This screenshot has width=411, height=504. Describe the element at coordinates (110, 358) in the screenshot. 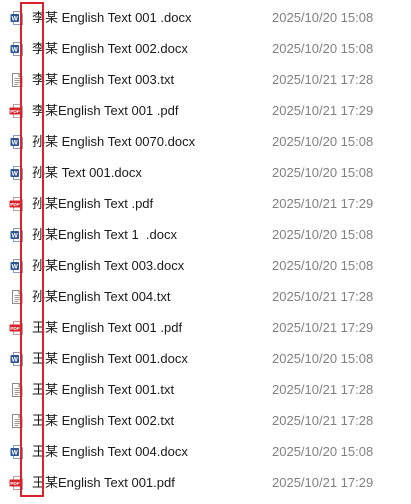

I see `file-name: 王某 English Text 001.docx` at that location.